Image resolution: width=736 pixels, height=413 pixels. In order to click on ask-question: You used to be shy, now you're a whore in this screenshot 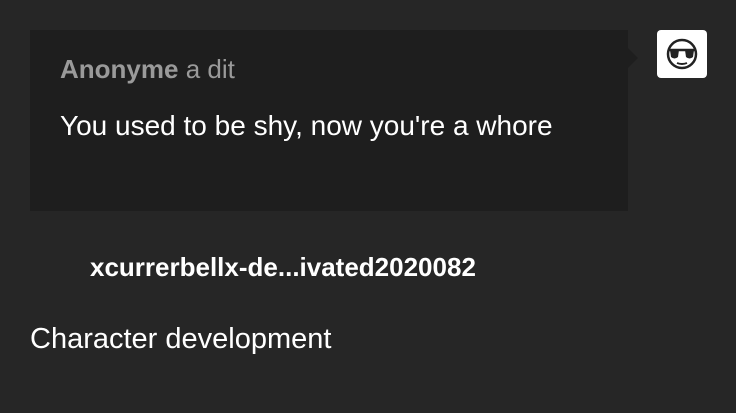, I will do `click(306, 125)`.